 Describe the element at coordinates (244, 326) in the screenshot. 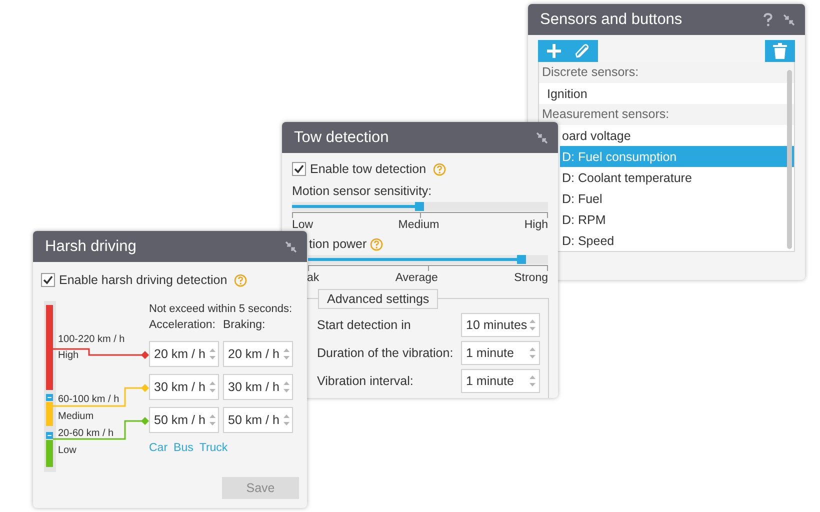

I see `column-heading: Braking:` at that location.